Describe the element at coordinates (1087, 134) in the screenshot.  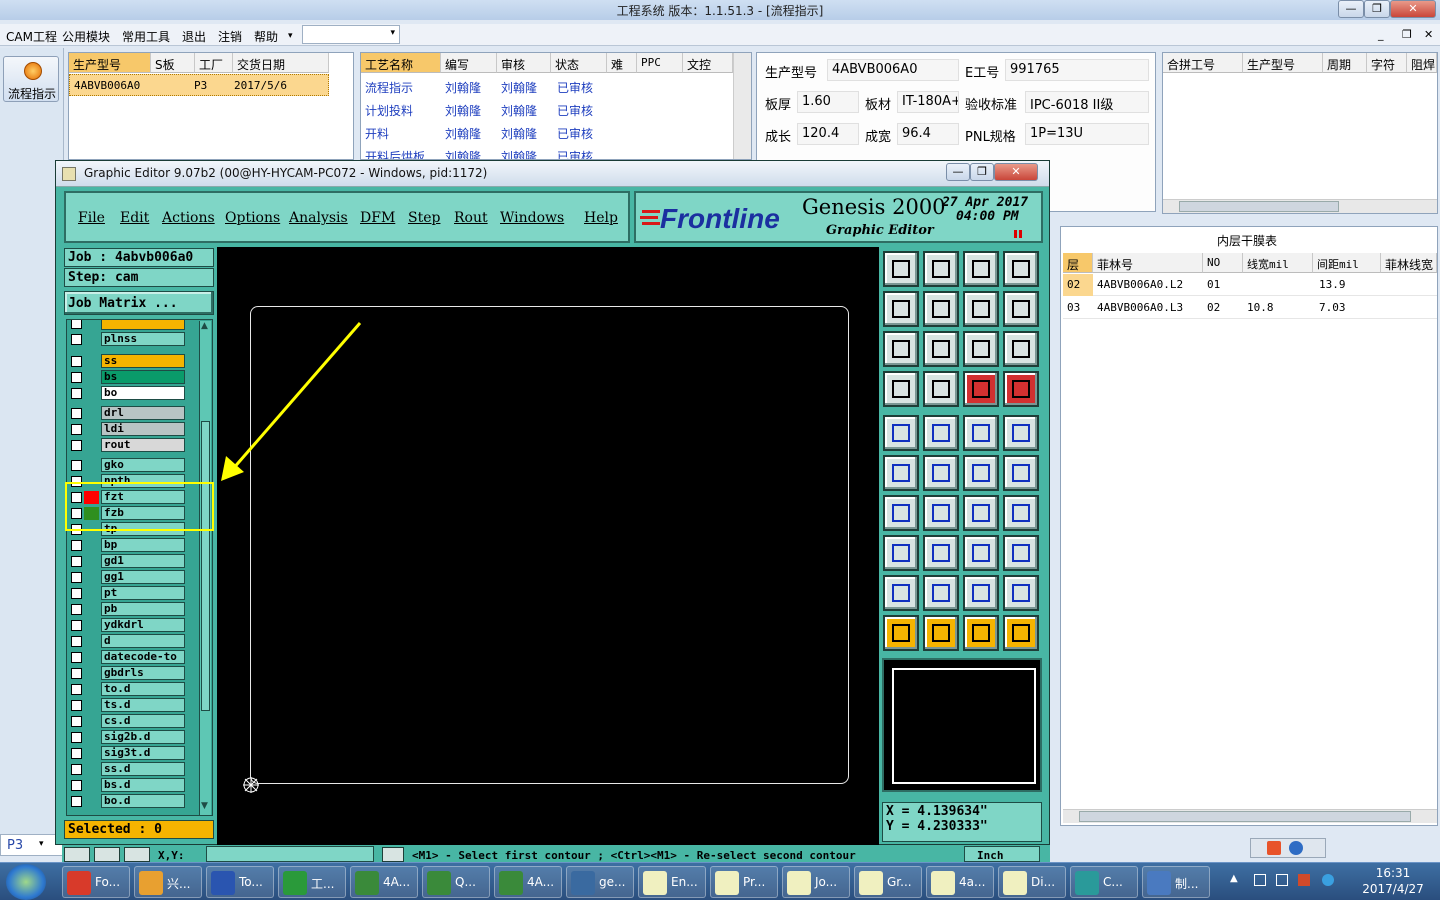
I see `pnl-field: 1P=13U` at that location.